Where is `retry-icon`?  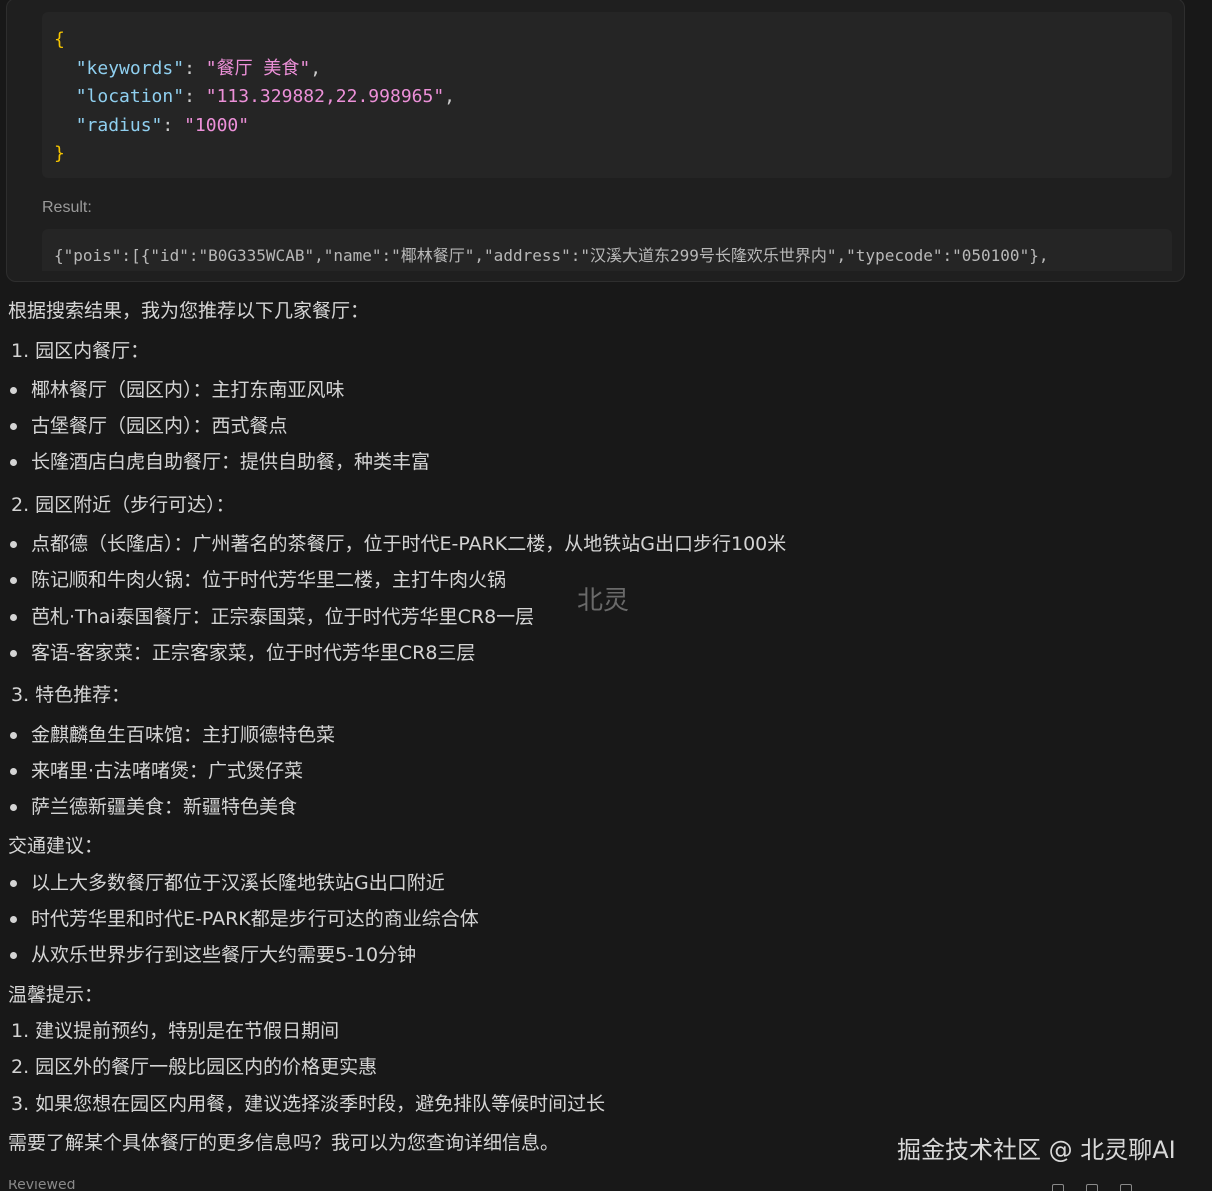
retry-icon is located at coordinates (1126, 1187).